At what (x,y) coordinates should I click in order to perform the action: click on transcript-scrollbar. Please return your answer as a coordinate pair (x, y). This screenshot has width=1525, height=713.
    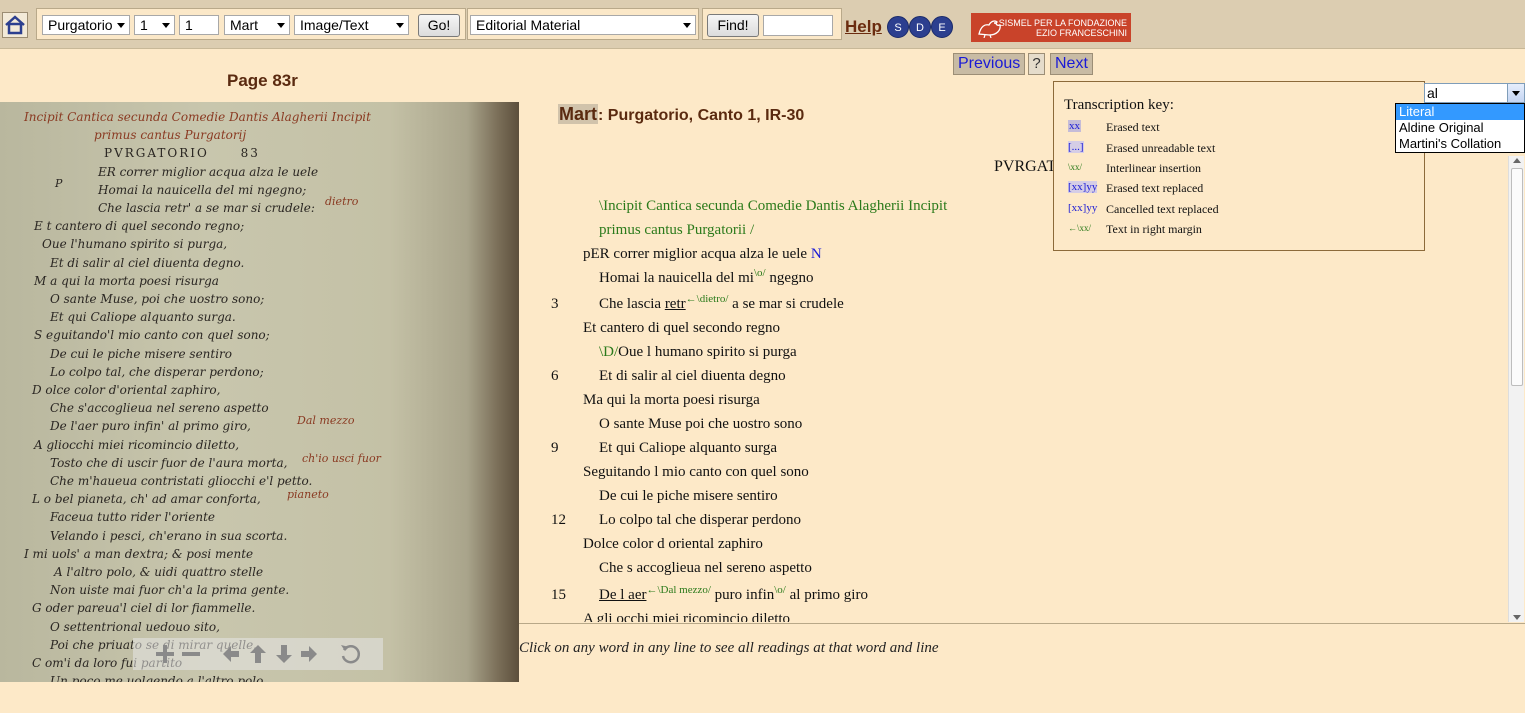
    Looking at the image, I should click on (1516, 389).